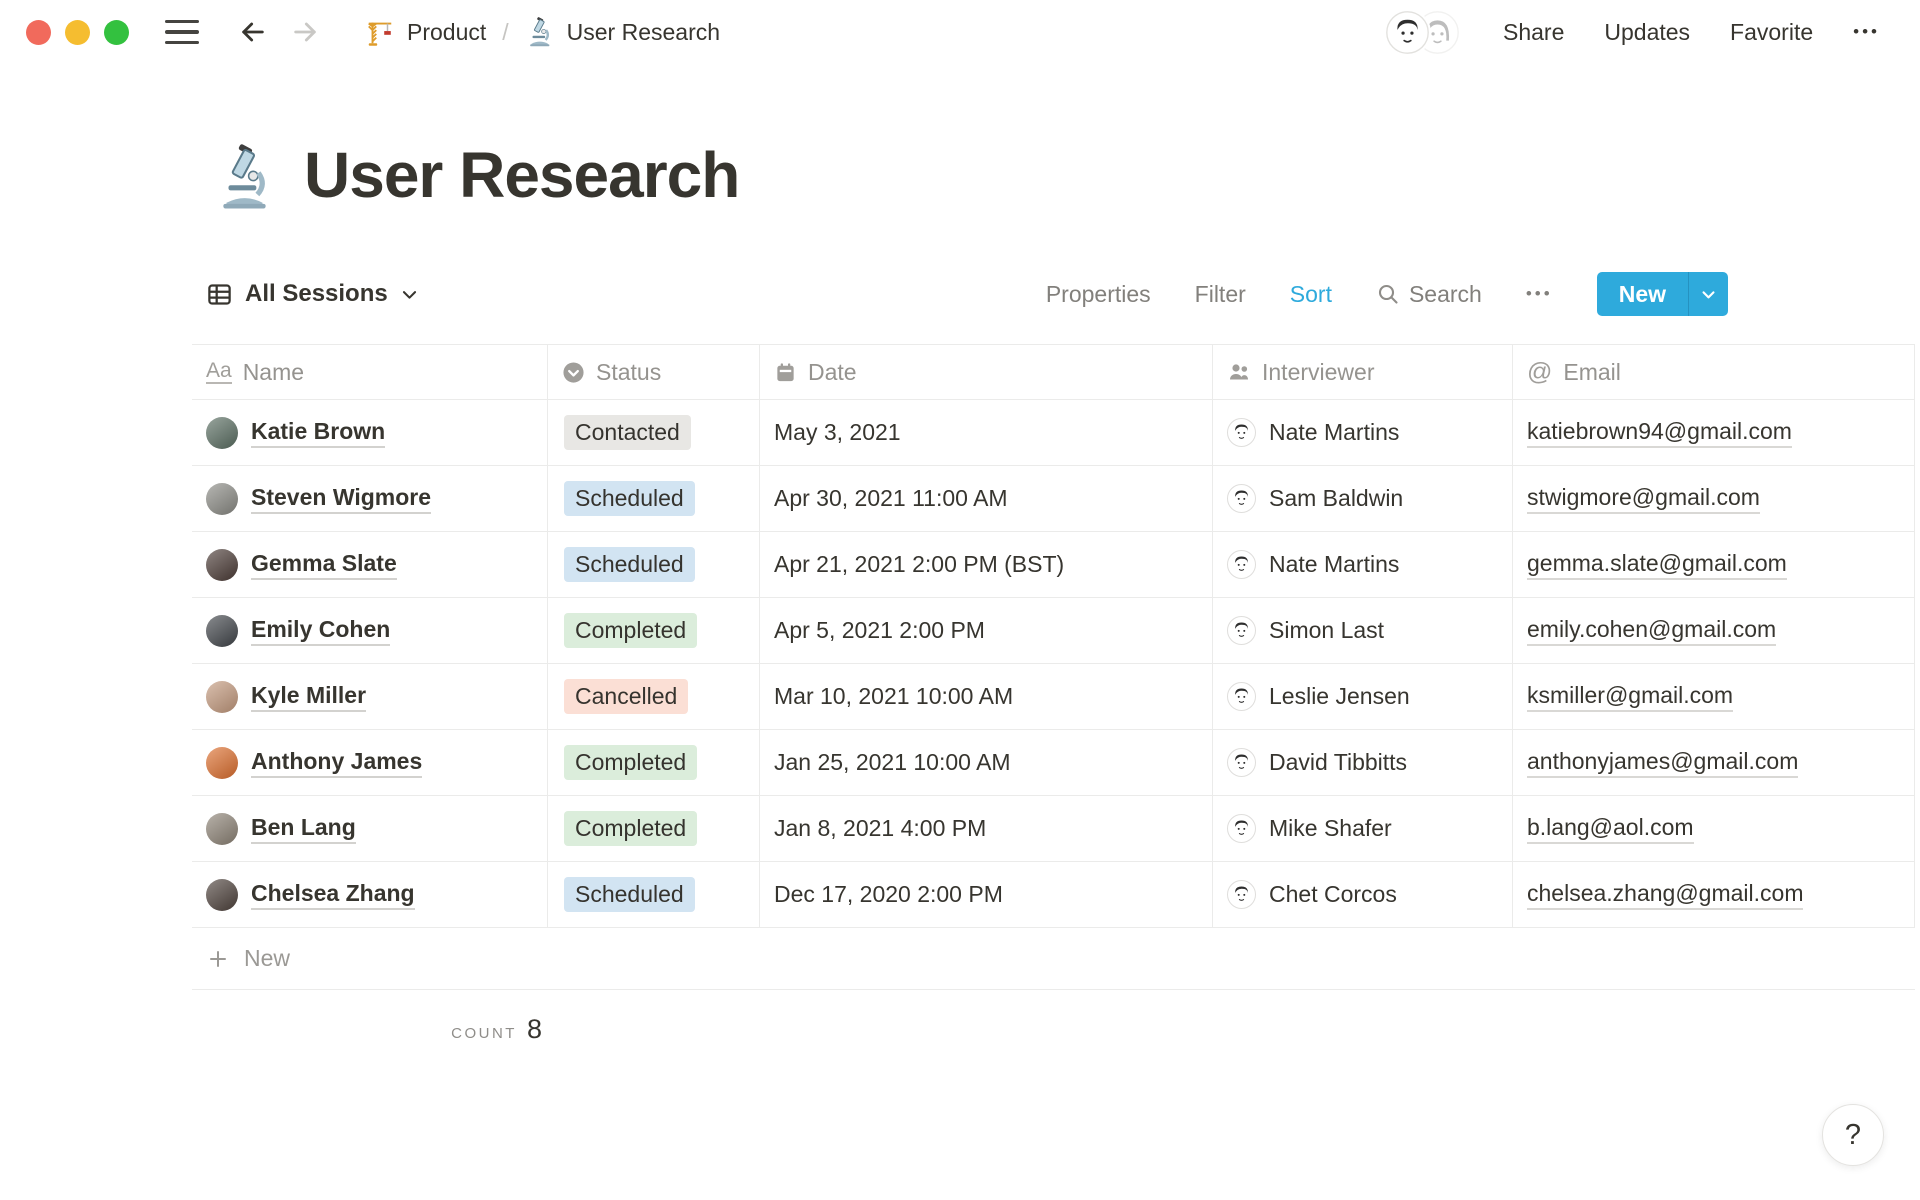 The width and height of the screenshot is (1920, 1200). What do you see at coordinates (370, 829) in the screenshot?
I see `name-cell: Ben Lang` at bounding box center [370, 829].